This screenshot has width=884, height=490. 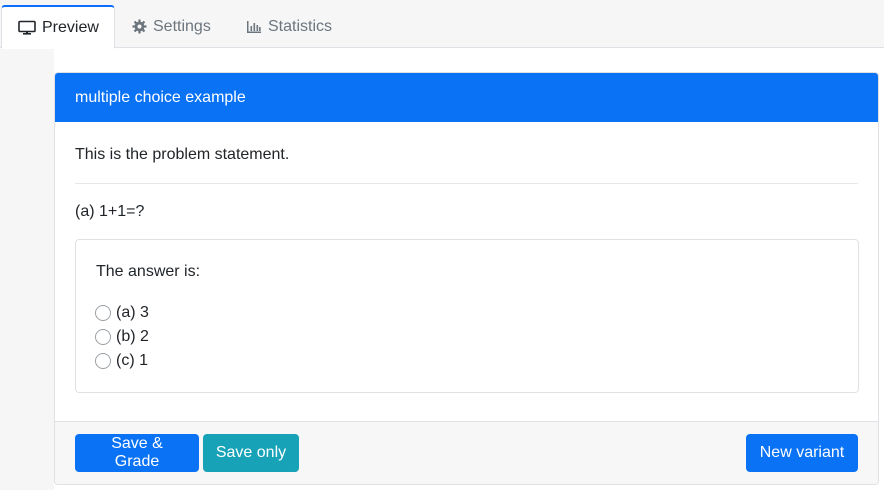 I want to click on save-grade-button: Save & Grade, so click(x=137, y=453).